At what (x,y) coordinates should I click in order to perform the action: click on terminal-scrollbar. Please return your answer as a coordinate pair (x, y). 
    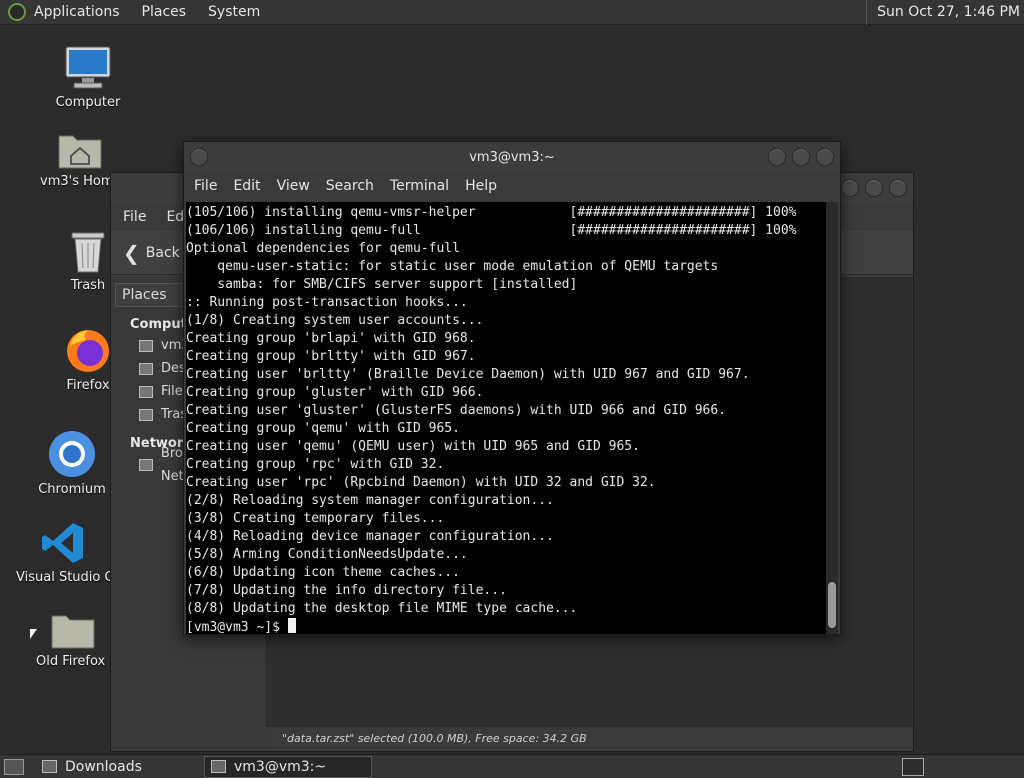
    Looking at the image, I should click on (832, 418).